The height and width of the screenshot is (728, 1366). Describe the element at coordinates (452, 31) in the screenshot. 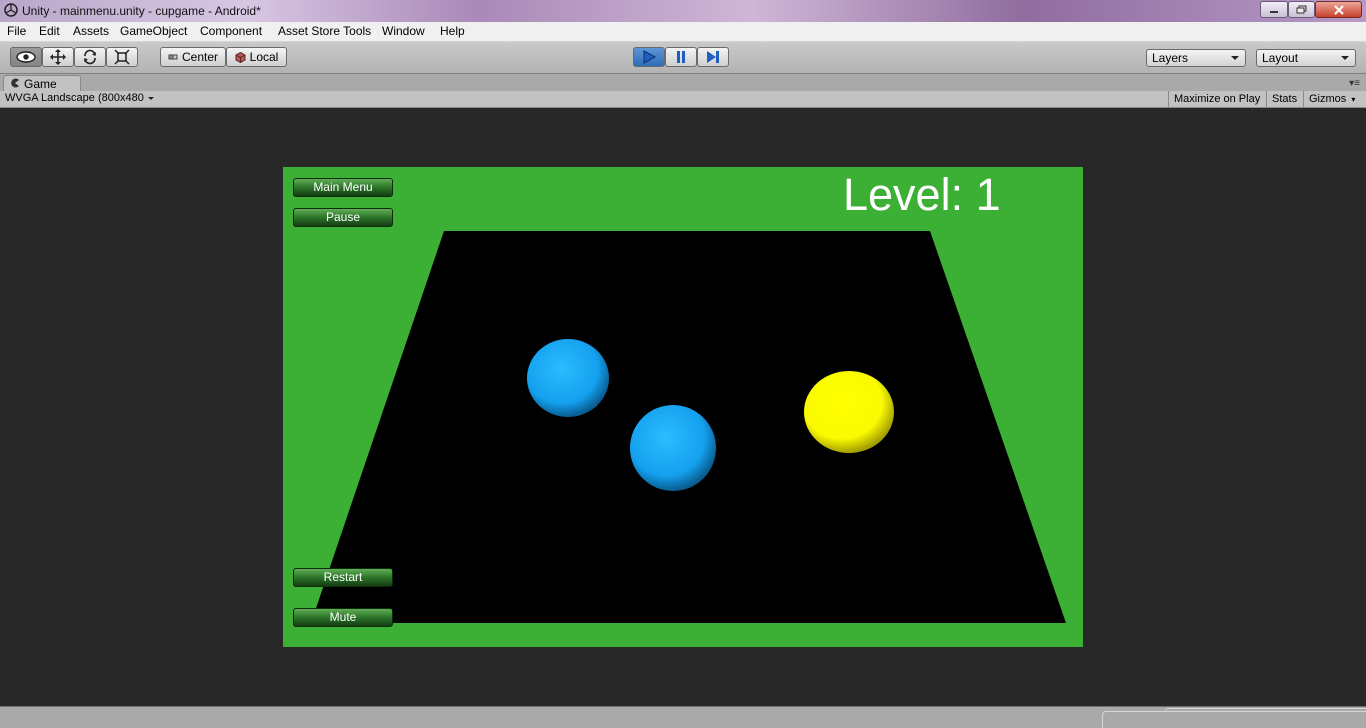

I see `menu-help: Help` at that location.